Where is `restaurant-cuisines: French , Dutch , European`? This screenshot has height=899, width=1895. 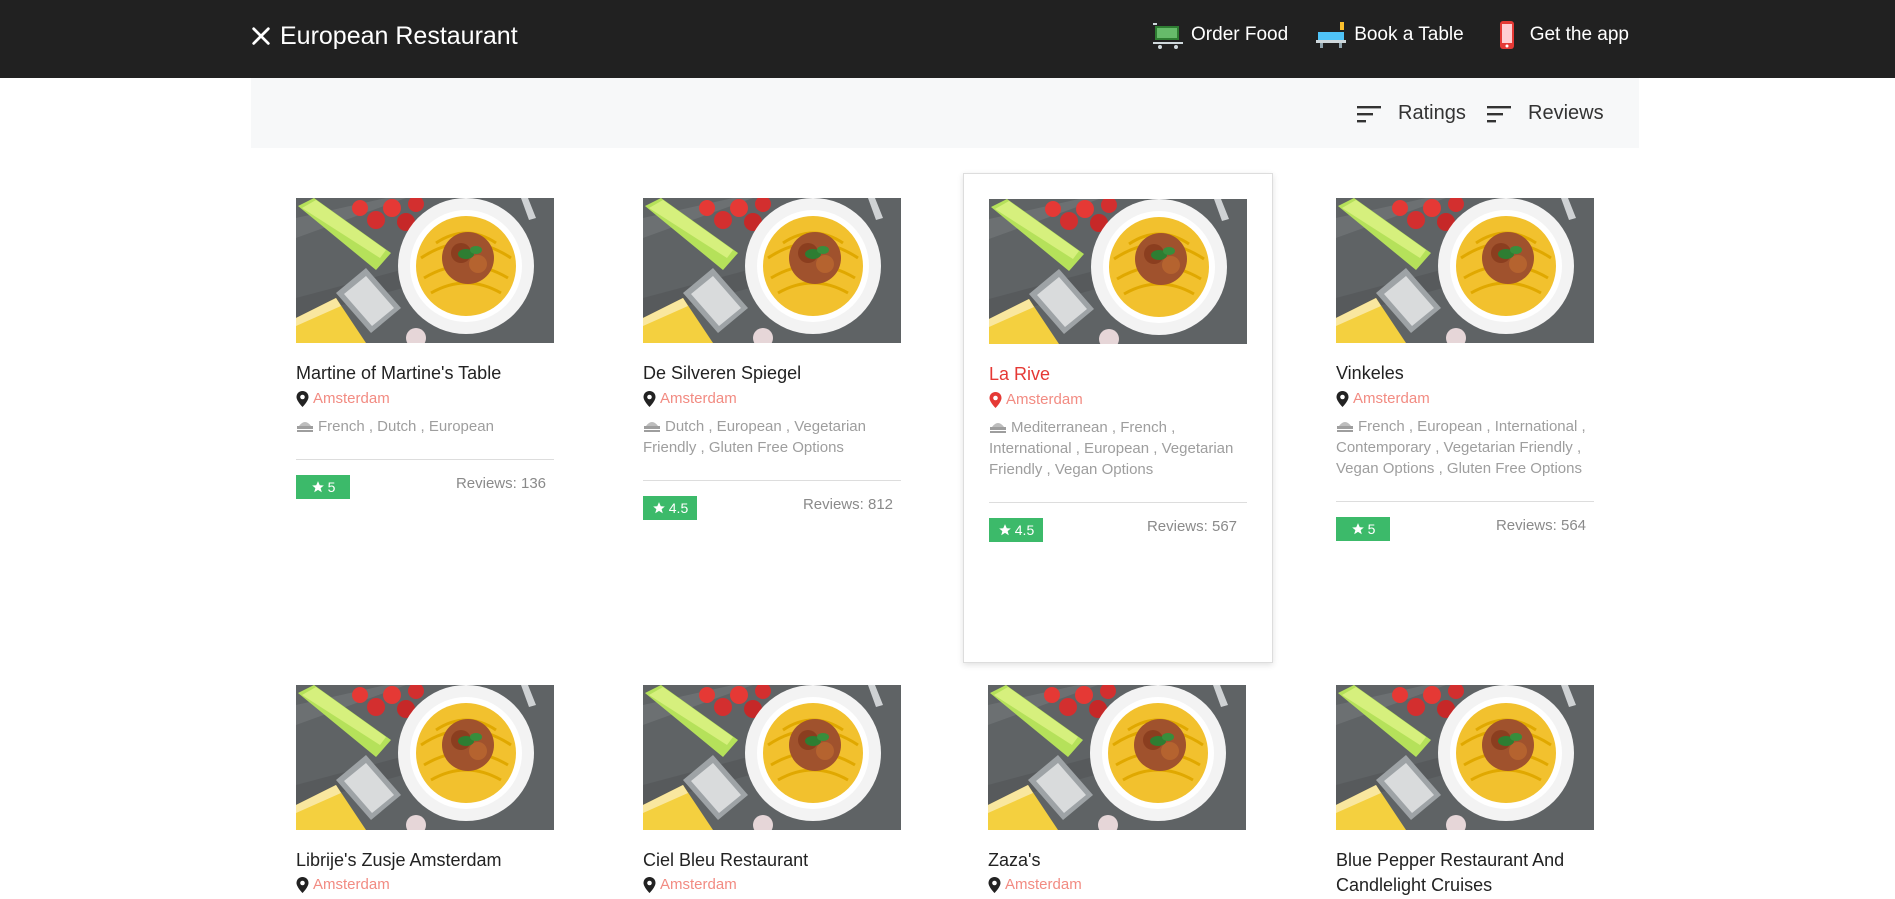
restaurant-cuisines: French , Dutch , European is located at coordinates (425, 426).